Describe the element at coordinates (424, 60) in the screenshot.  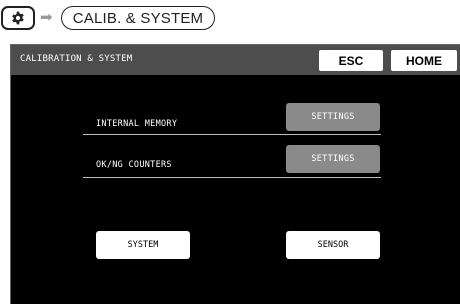
I see `home-button: HOME` at that location.